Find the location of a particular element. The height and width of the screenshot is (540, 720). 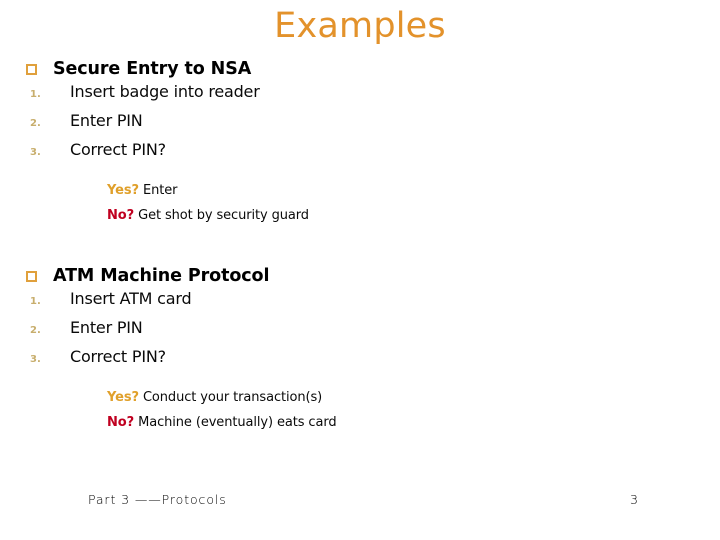

branch-line-no: No? Get shot by security guard is located at coordinates (360, 220).